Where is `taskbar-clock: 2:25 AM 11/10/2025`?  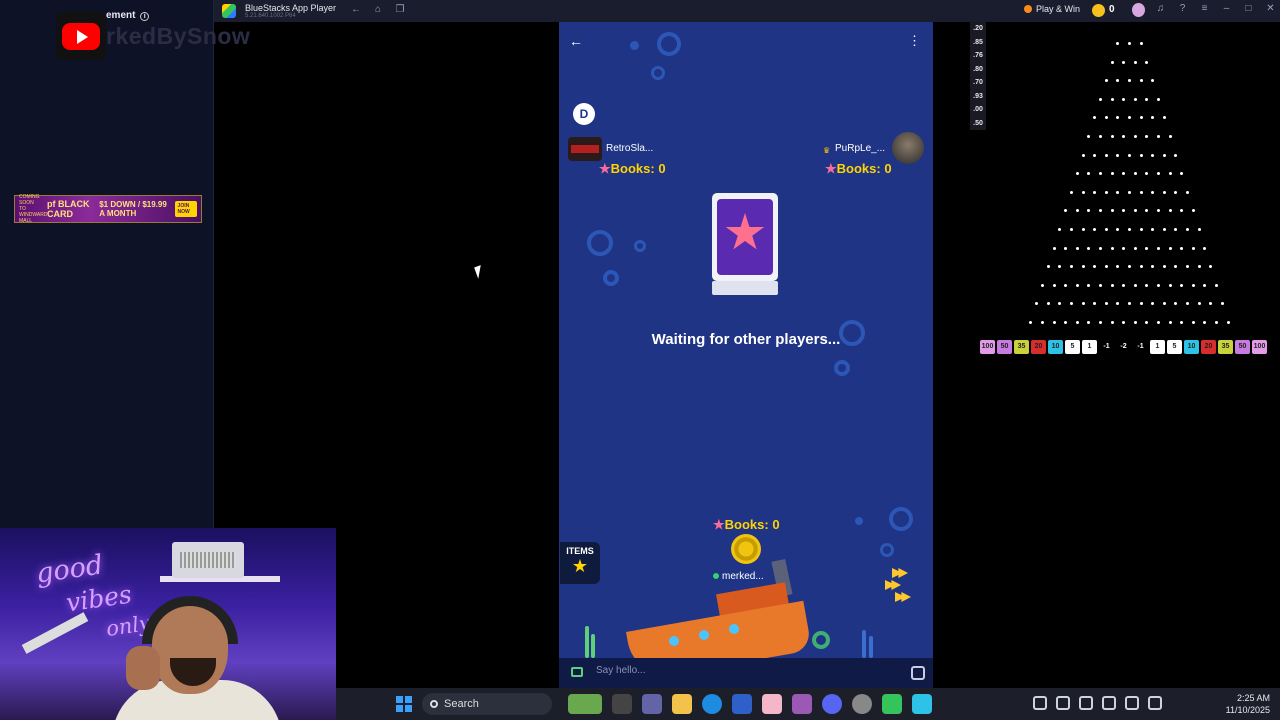
taskbar-clock: 2:25 AM 11/10/2025 is located at coordinates (1248, 704).